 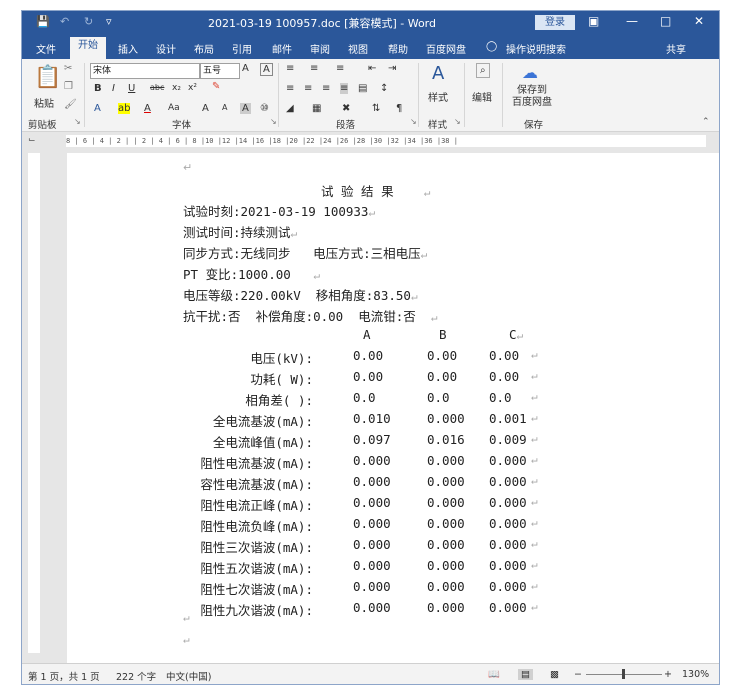 What do you see at coordinates (98, 88) in the screenshot?
I see `bold-icon: B` at bounding box center [98, 88].